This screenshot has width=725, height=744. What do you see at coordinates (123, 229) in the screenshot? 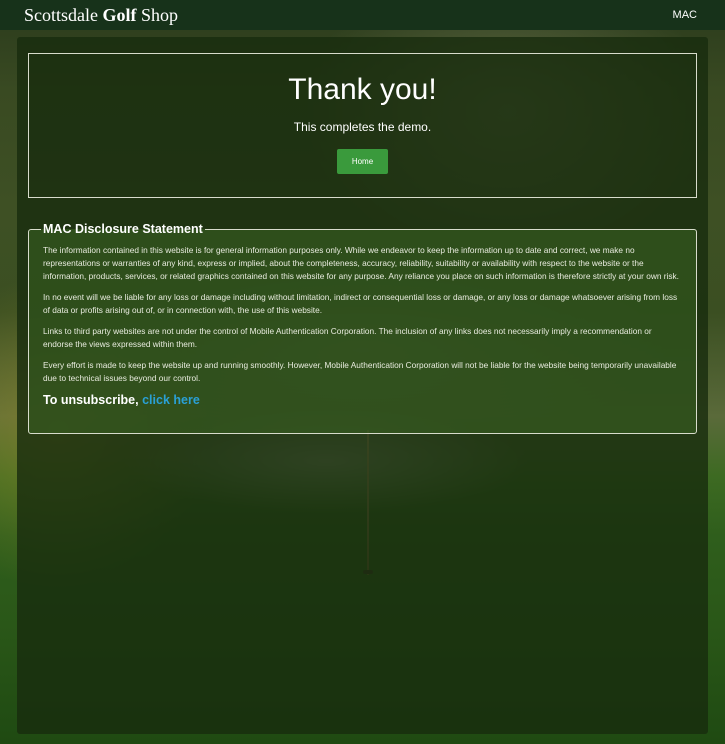
I see `disclosure-legend: MAC Disclosure Statement` at bounding box center [123, 229].